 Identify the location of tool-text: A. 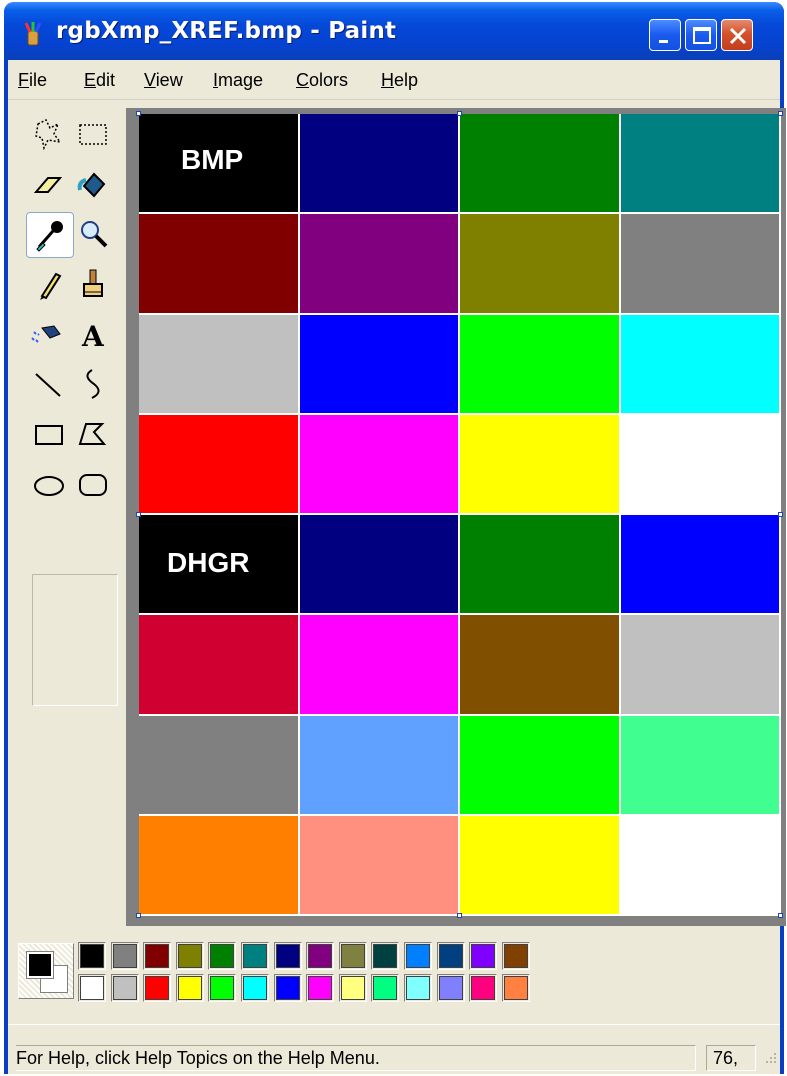
(94, 335).